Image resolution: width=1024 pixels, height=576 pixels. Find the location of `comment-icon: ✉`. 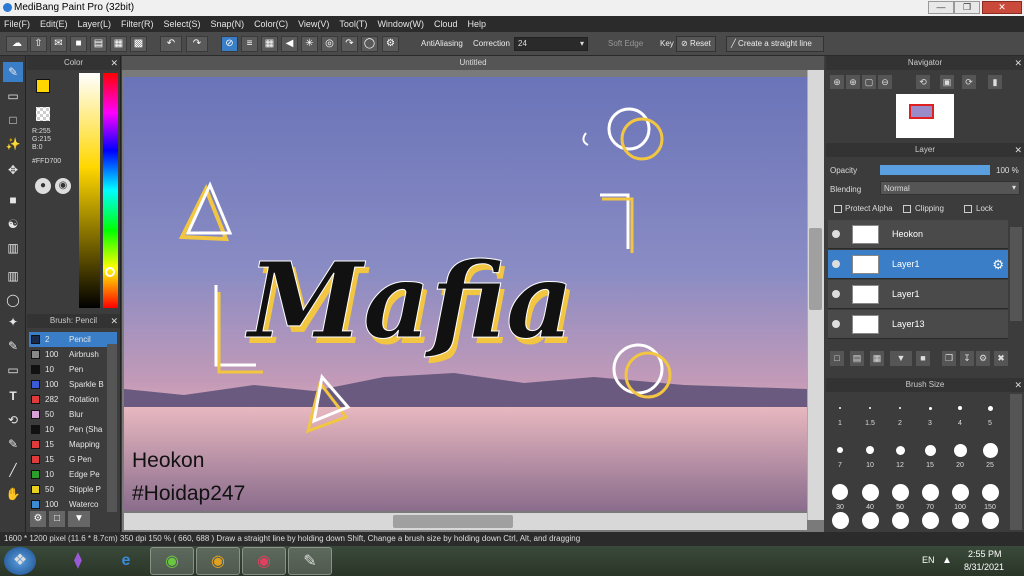

comment-icon: ✉ is located at coordinates (58, 44).